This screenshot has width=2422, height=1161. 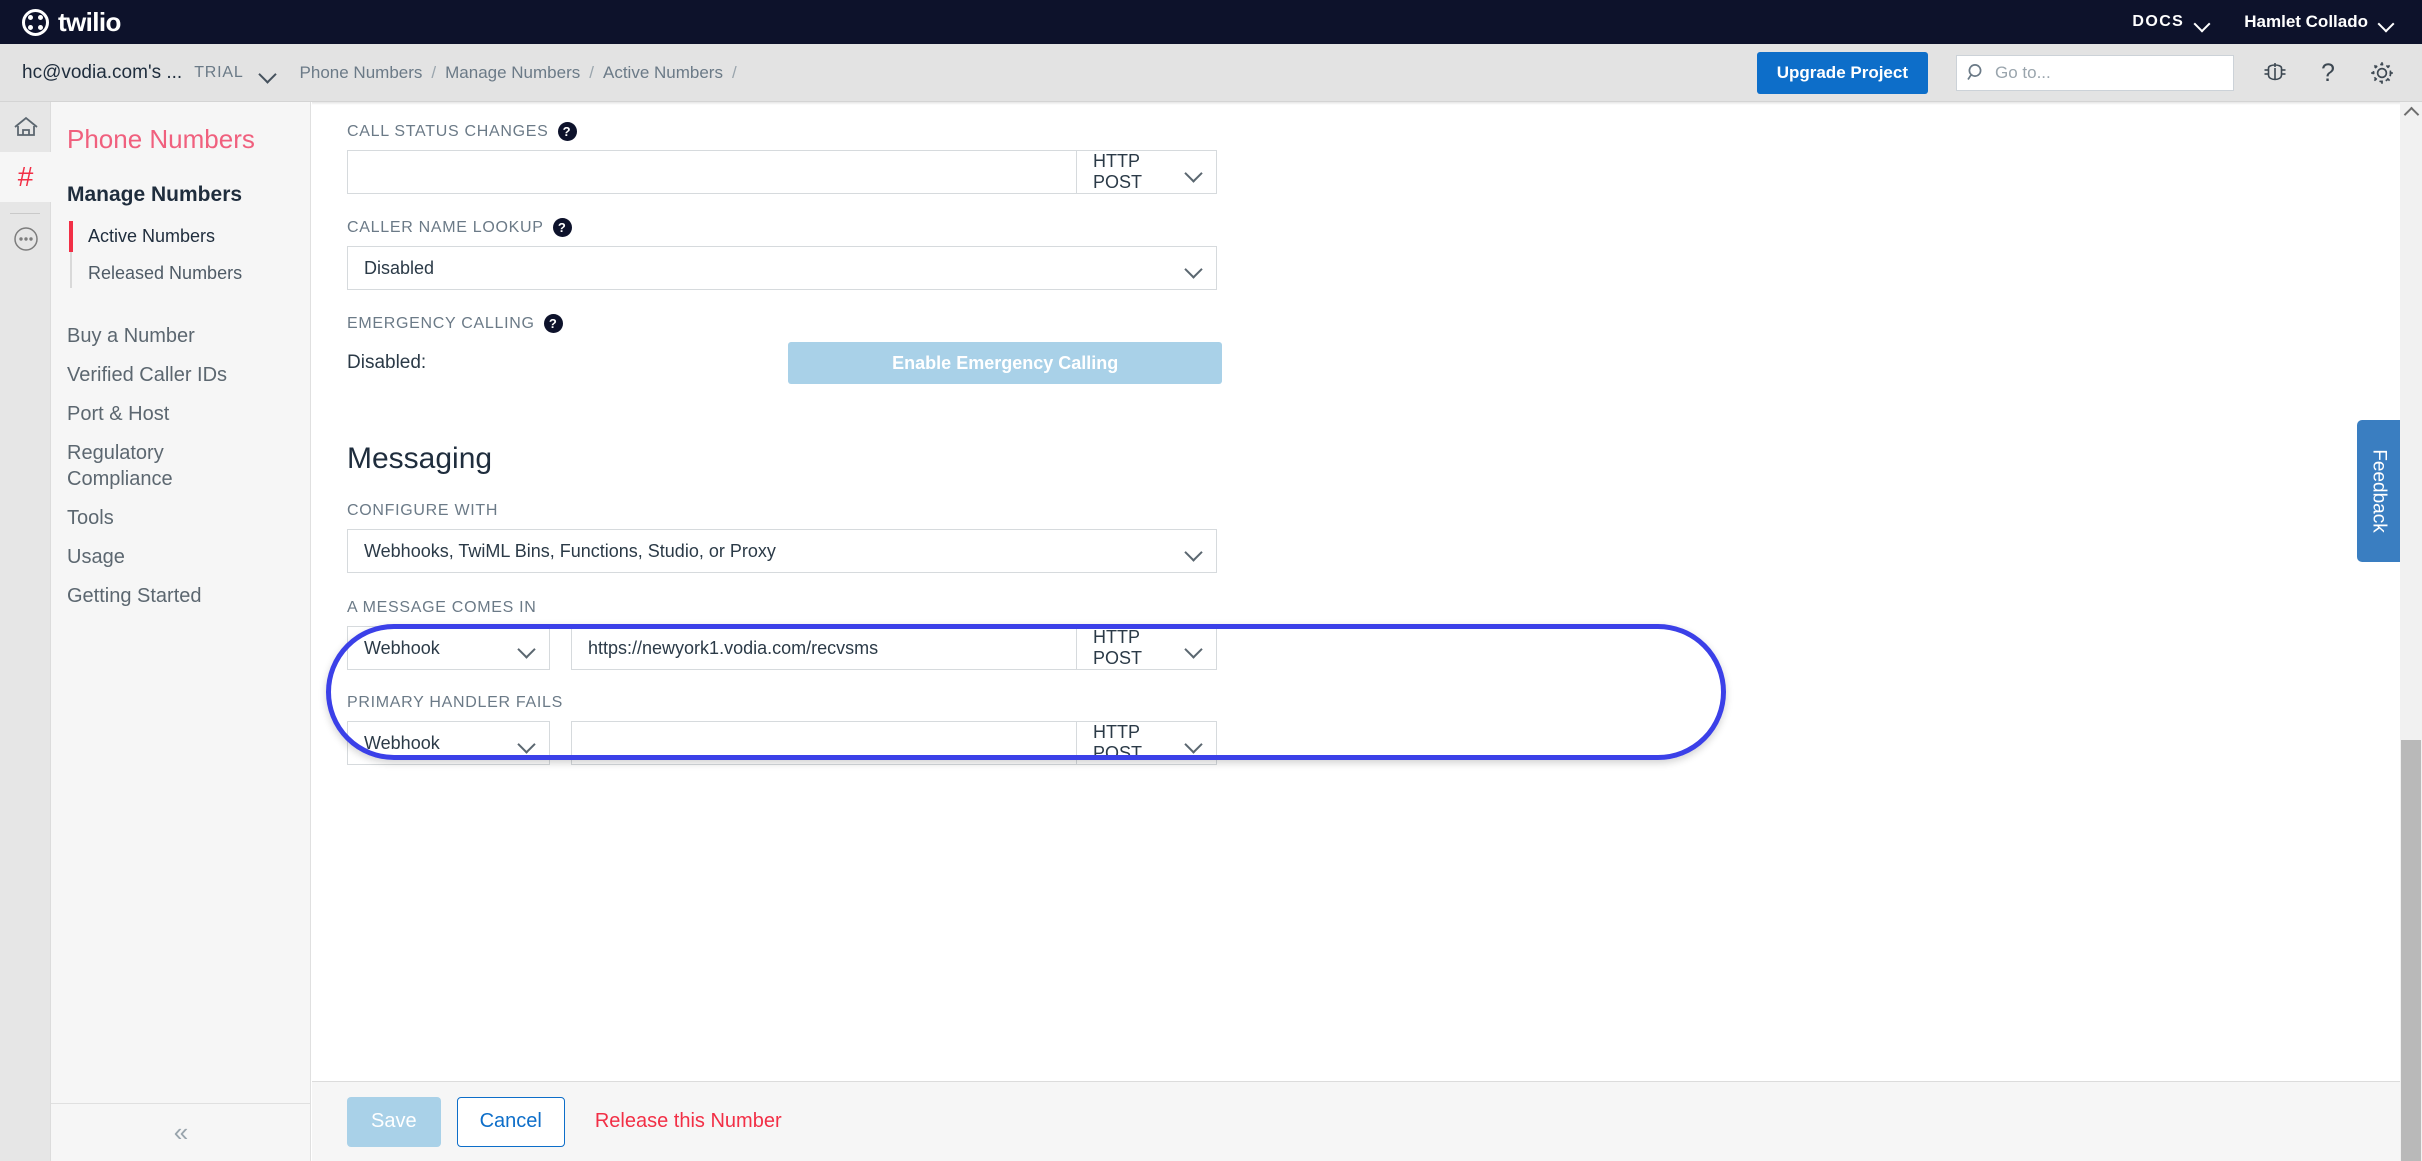 I want to click on breadcrumb-item-phone-numbers: Phone Numbers, so click(x=361, y=73).